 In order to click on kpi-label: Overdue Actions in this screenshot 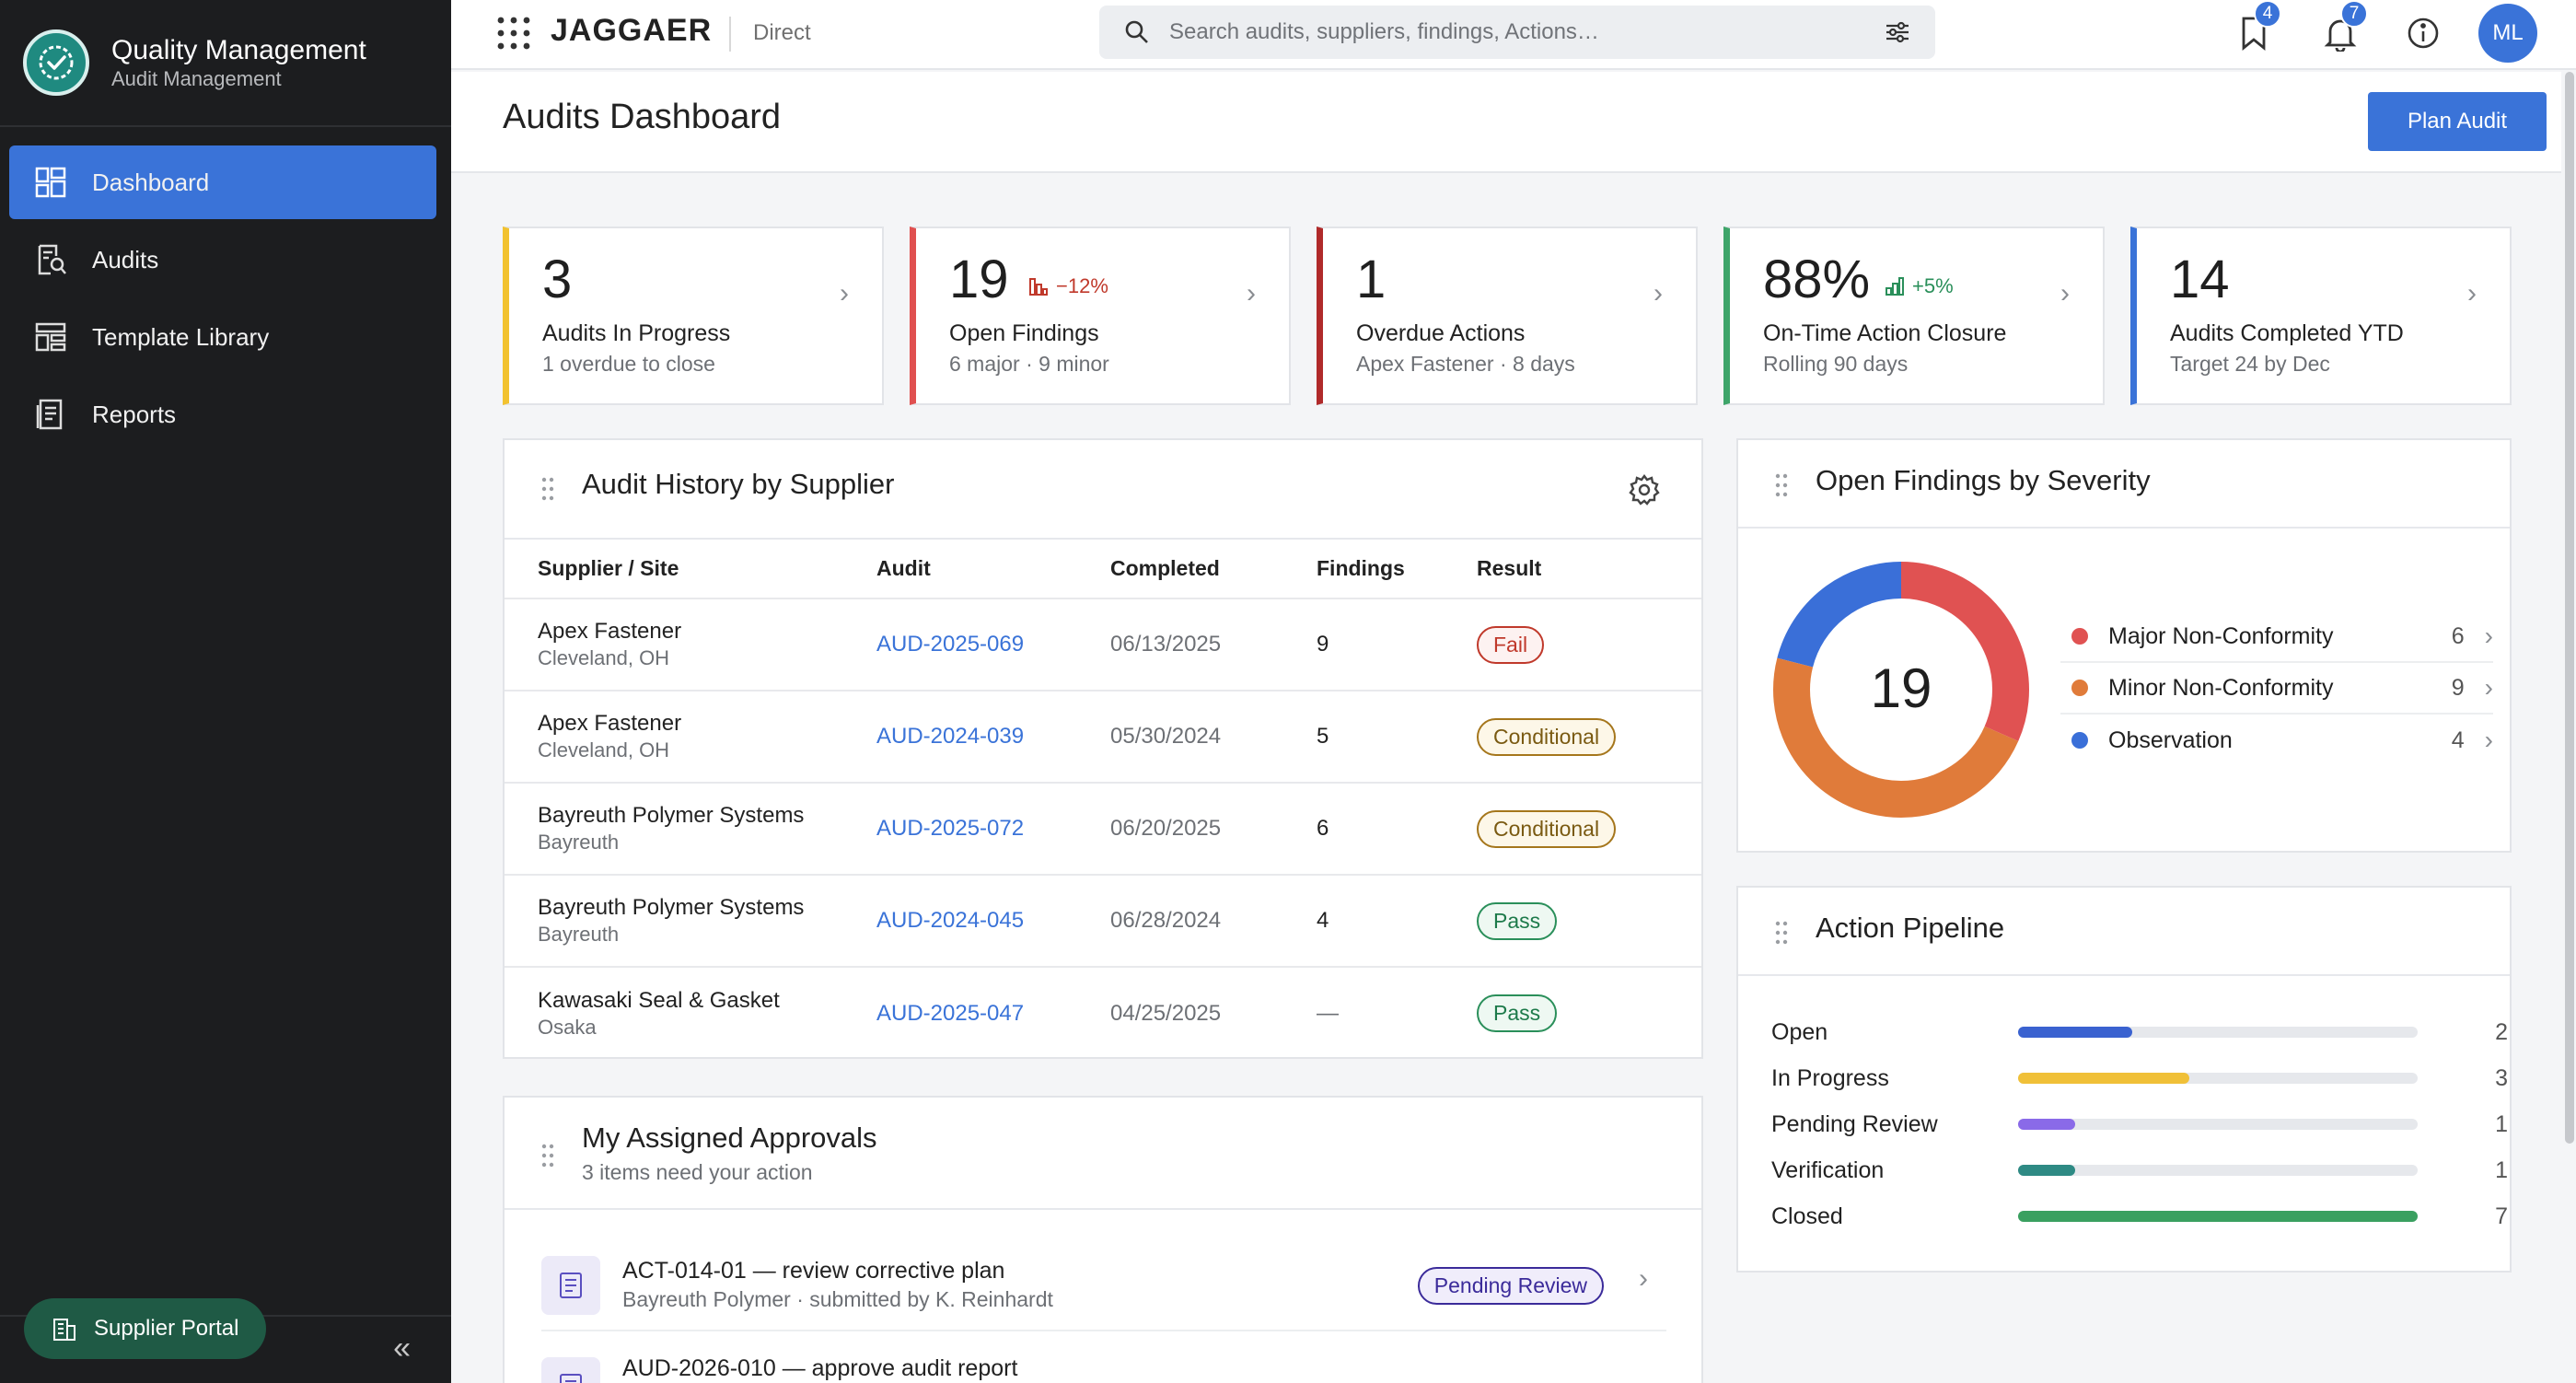, I will do `click(1441, 333)`.